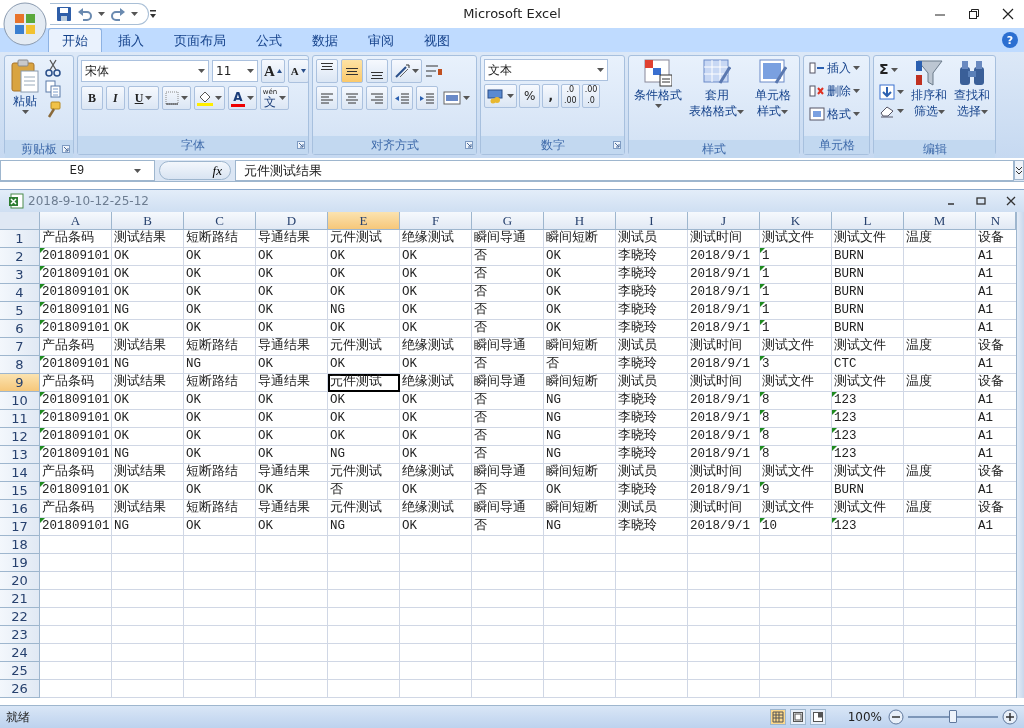 This screenshot has width=1024, height=728. Describe the element at coordinates (456, 98) in the screenshot. I see `merge-center-button` at that location.